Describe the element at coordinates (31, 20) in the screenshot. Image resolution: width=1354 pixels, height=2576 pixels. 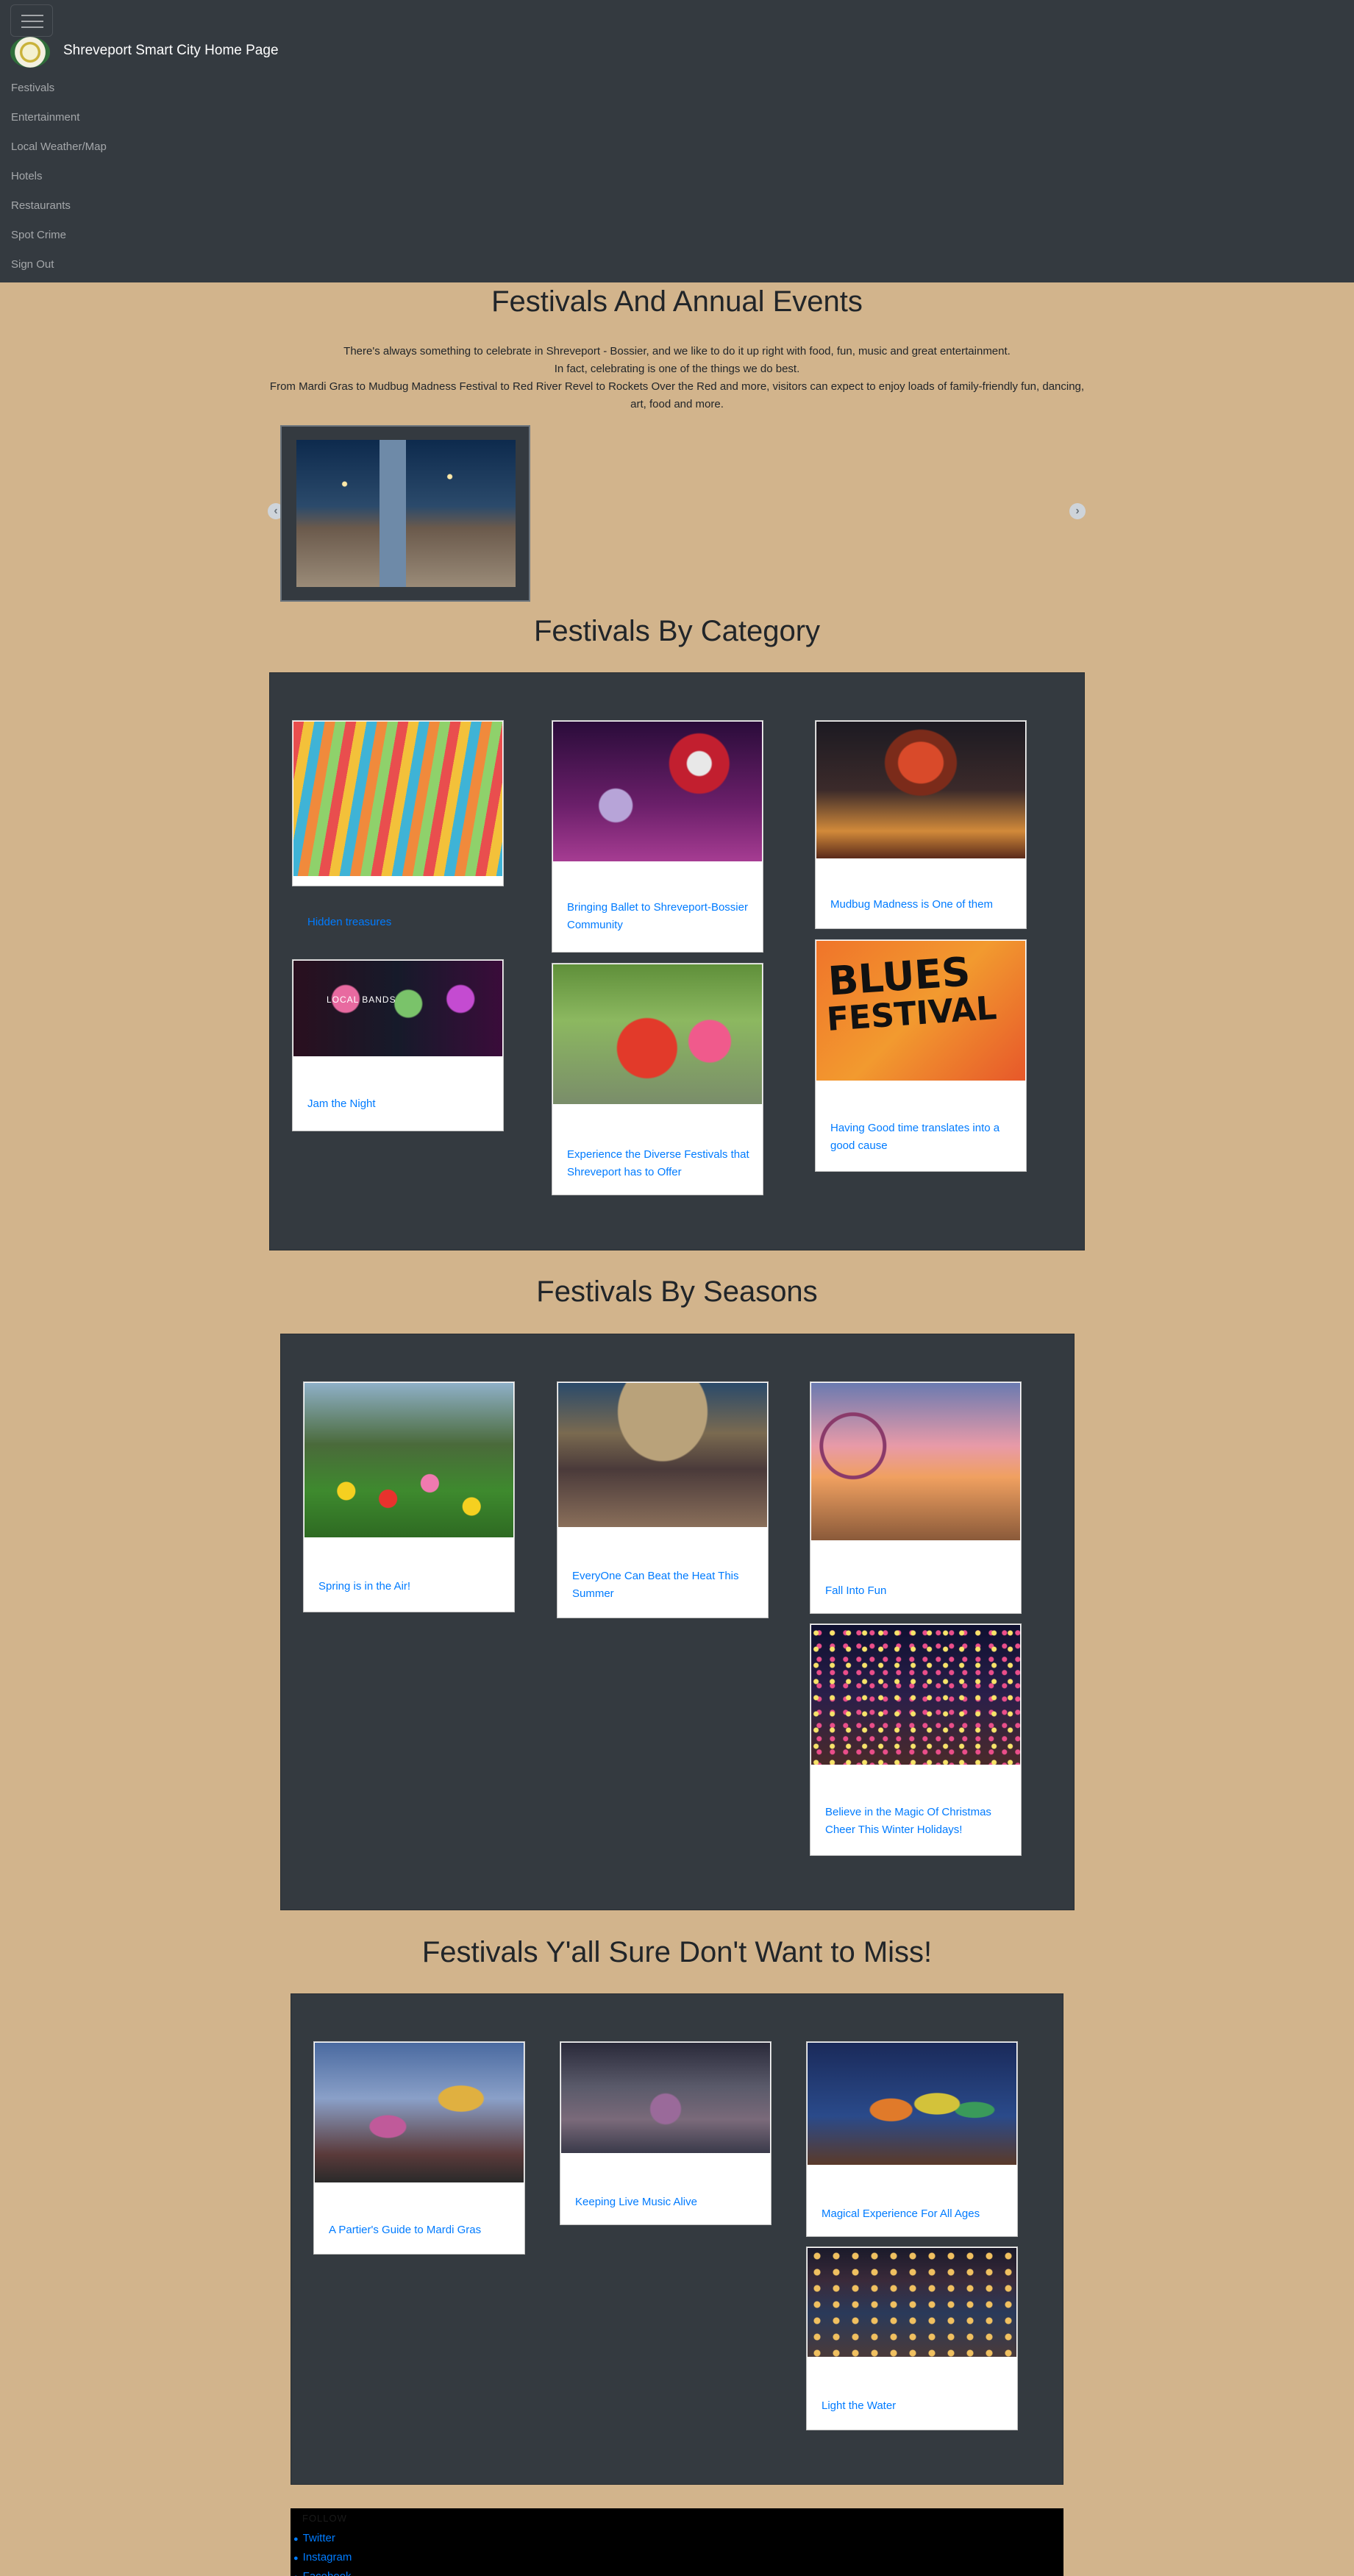
I see `menu-toggle-button` at that location.